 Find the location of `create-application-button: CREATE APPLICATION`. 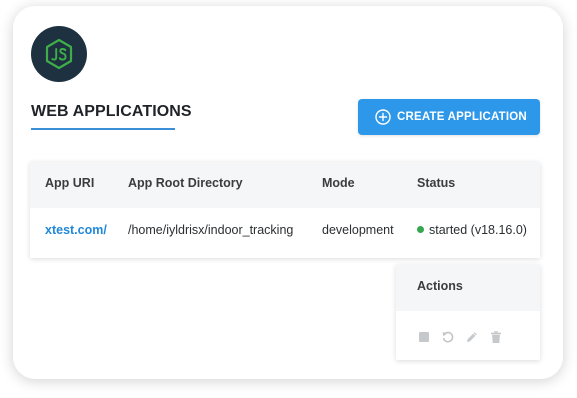

create-application-button: CREATE APPLICATION is located at coordinates (449, 117).